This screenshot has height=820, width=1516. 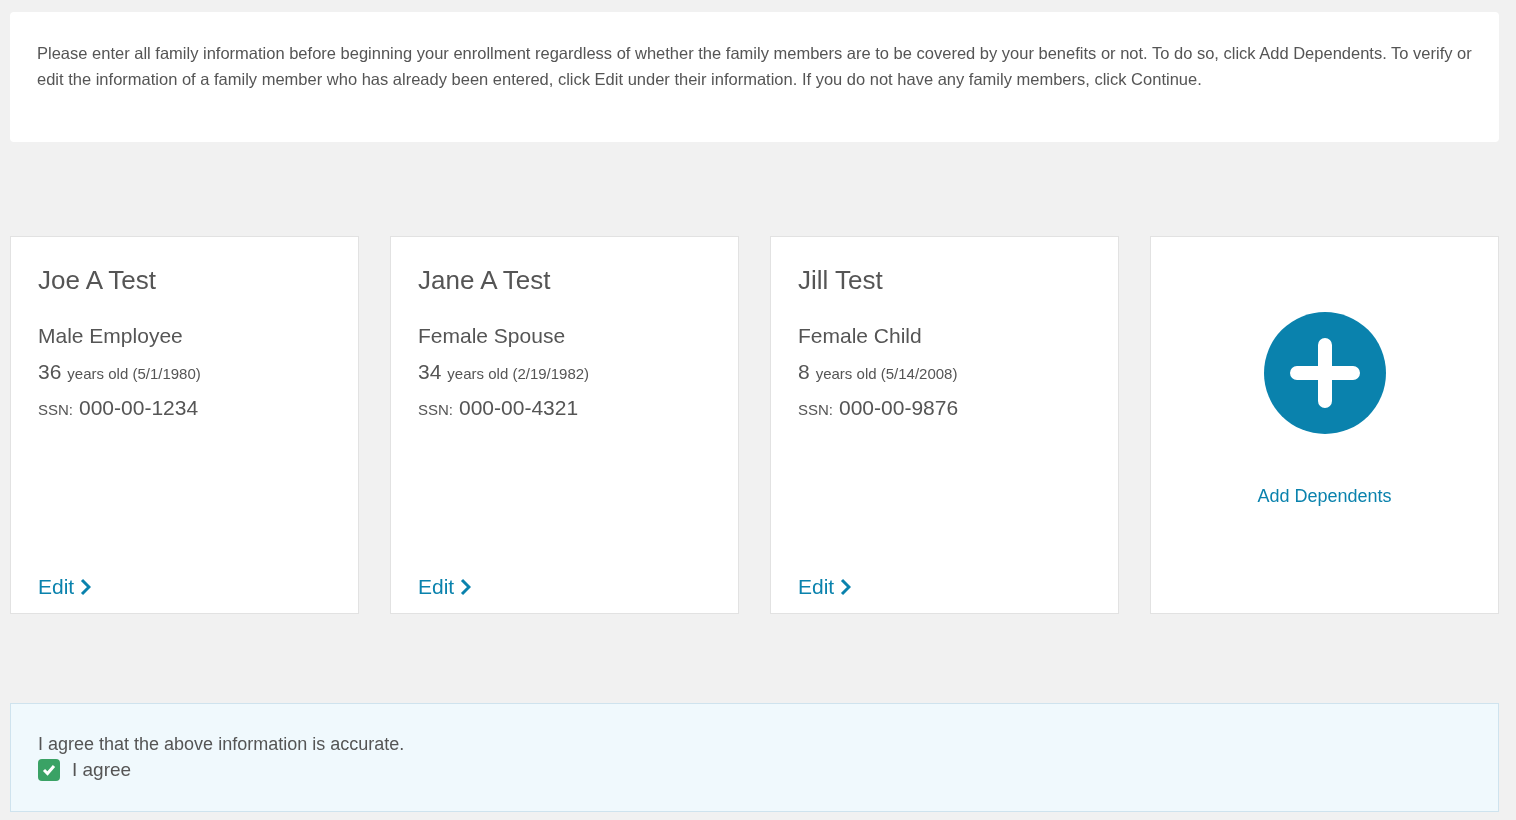 I want to click on age-value: 8, so click(x=804, y=372).